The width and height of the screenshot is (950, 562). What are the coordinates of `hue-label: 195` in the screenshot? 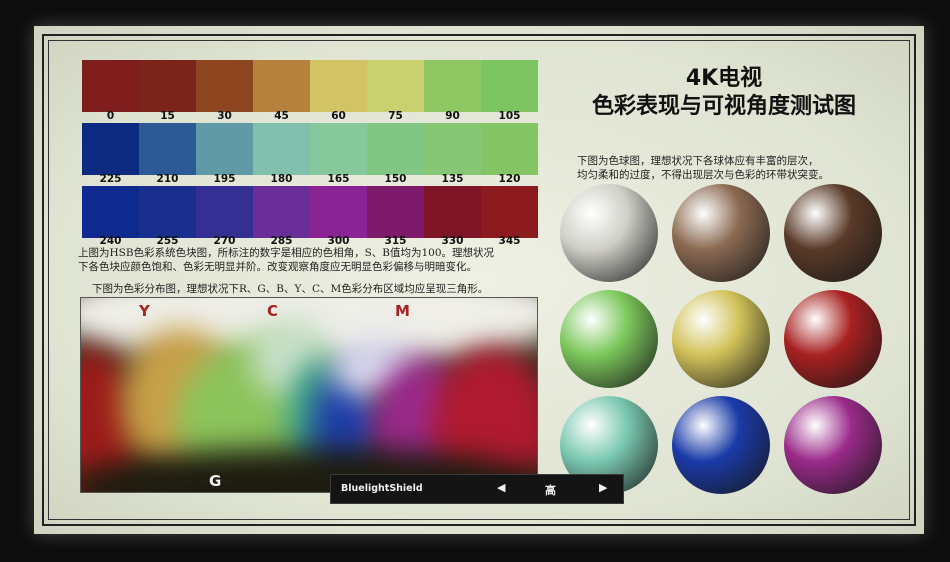 It's located at (224, 179).